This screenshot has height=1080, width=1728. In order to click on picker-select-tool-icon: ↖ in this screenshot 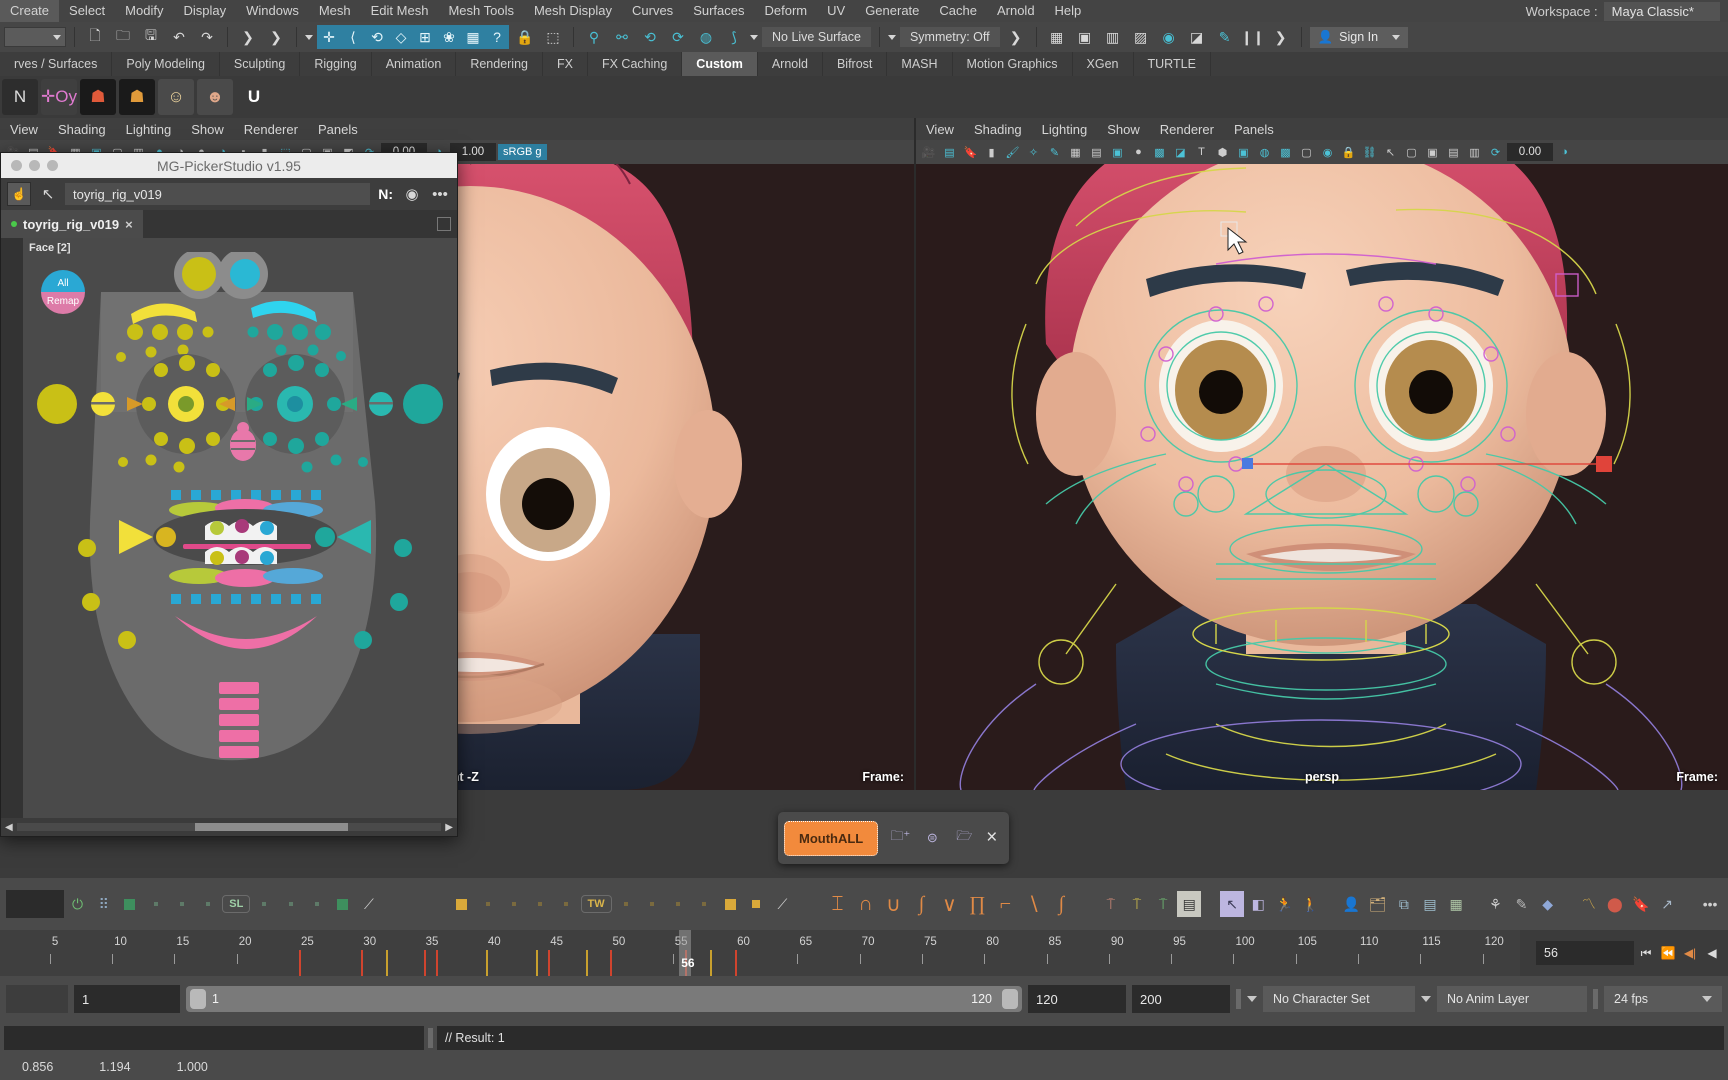, I will do `click(48, 194)`.